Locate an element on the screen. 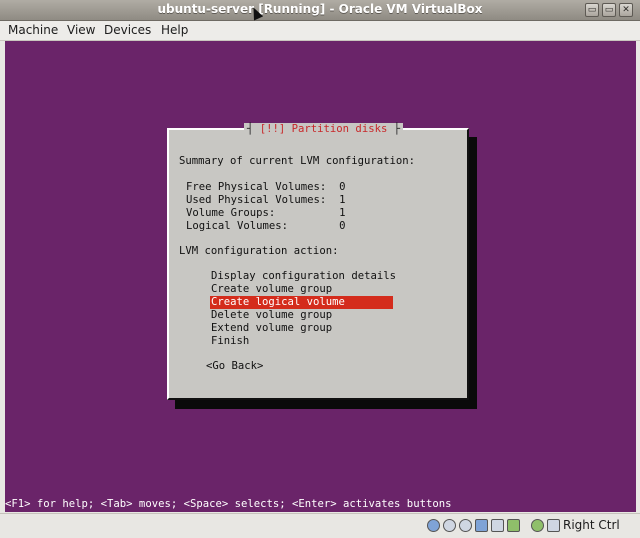  action-create-vg: Create volume group is located at coordinates (271, 289).